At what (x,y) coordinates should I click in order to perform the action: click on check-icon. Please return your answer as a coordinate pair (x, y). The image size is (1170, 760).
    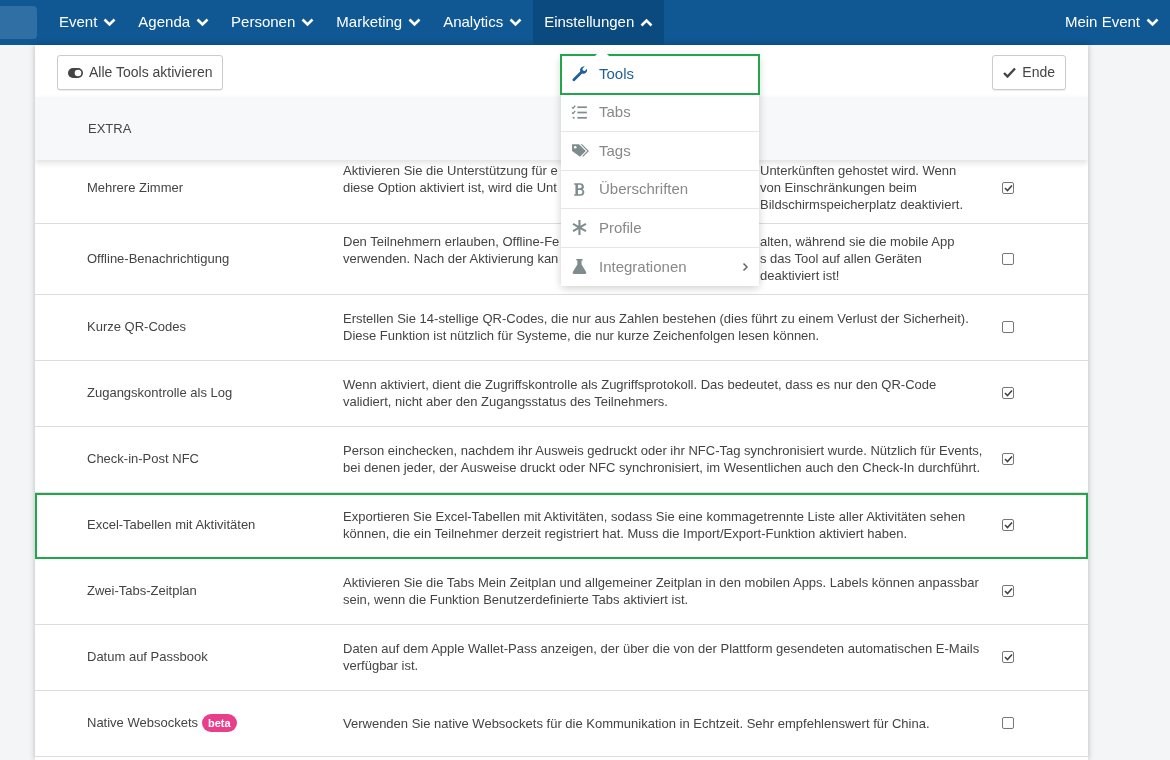
    Looking at the image, I should click on (1010, 72).